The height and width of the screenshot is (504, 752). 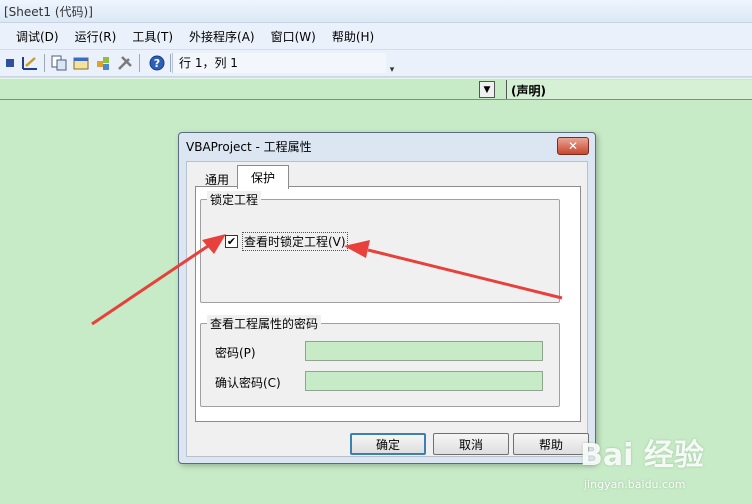 I want to click on menu-debug: 调试(D), so click(x=37, y=36).